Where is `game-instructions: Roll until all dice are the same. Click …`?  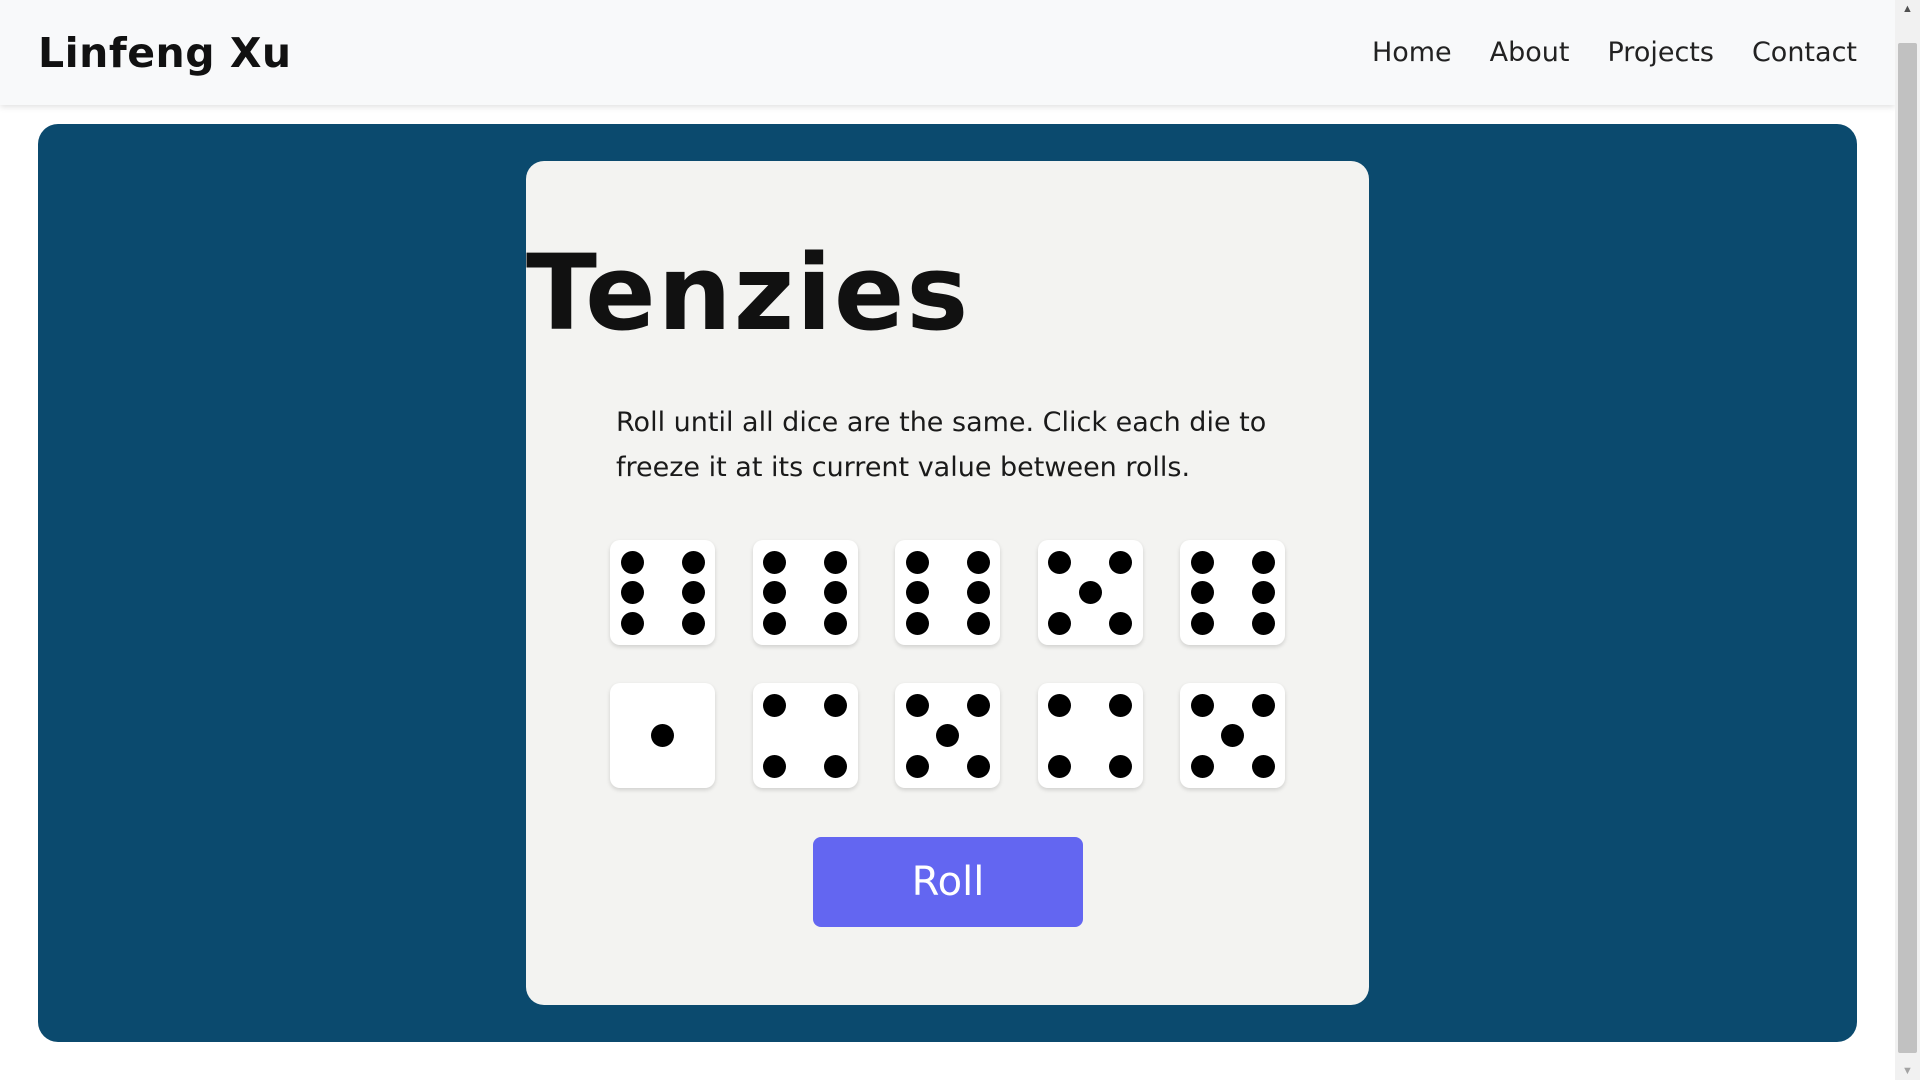 game-instructions: Roll until all dice are the same. Click … is located at coordinates (941, 445).